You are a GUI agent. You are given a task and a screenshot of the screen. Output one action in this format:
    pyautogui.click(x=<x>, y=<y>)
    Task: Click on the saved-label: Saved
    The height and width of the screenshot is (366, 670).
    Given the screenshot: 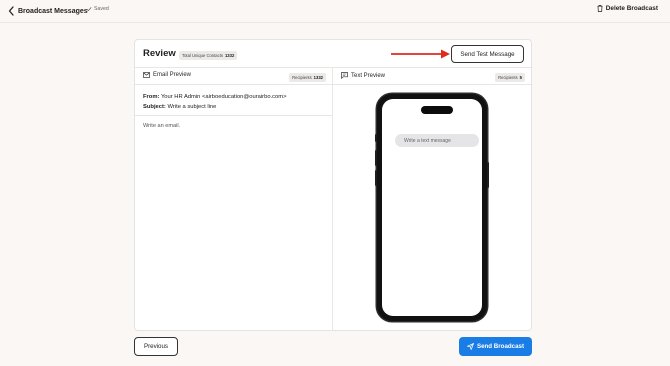 What is the action you would take?
    pyautogui.click(x=101, y=9)
    